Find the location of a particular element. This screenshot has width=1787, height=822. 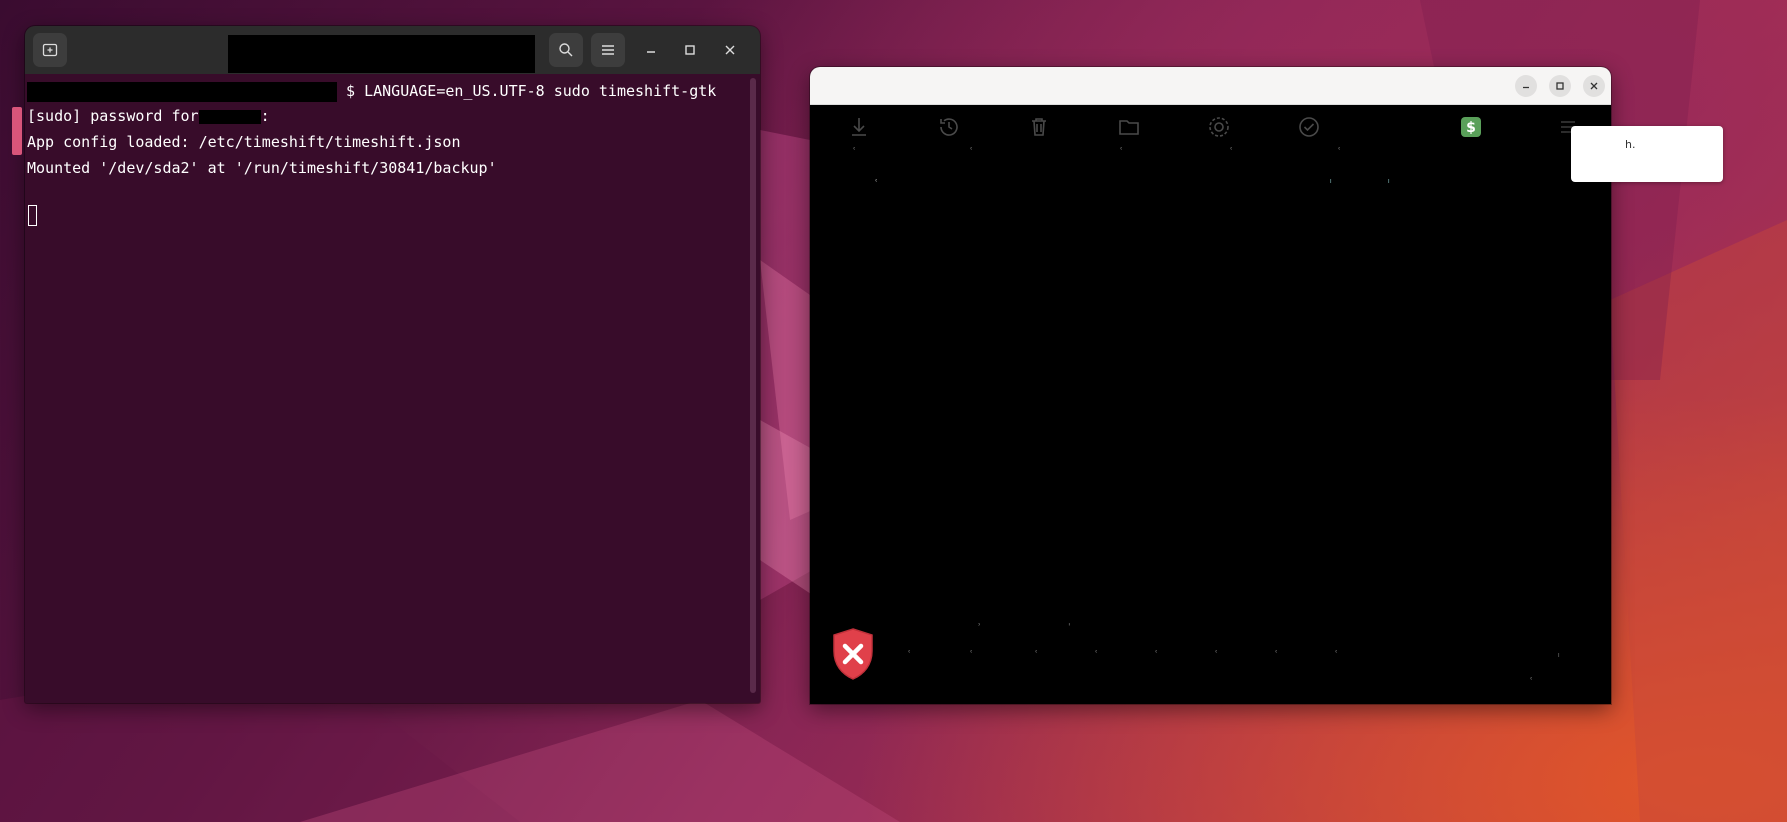

settings-icon is located at coordinates (1219, 127).